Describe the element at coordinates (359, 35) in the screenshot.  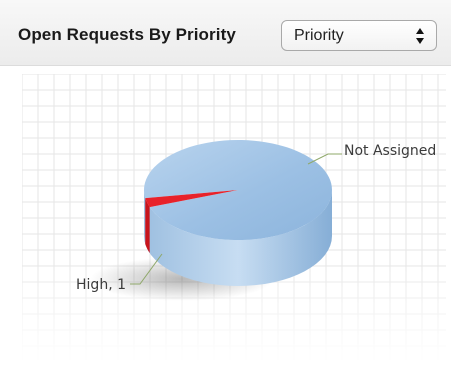
I see `priority-select: Priority` at that location.